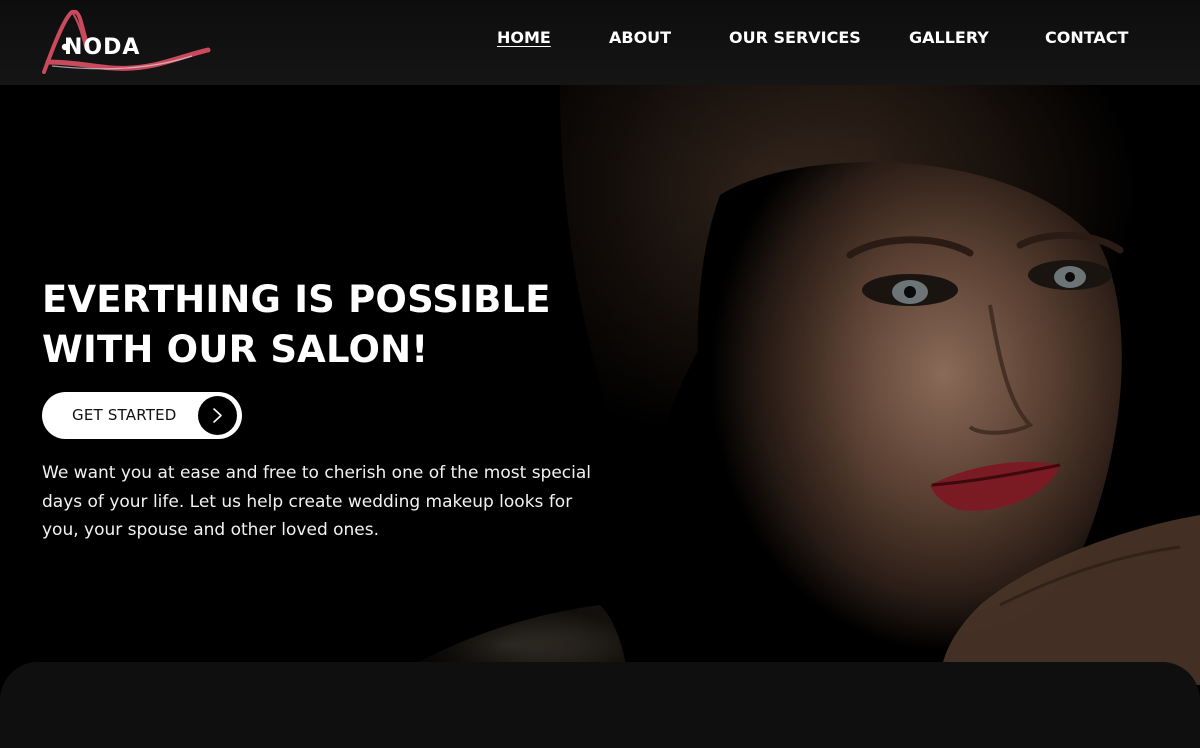 The image size is (1200, 748). What do you see at coordinates (795, 37) in the screenshot?
I see `nav-our-services: OUR SERVICES` at bounding box center [795, 37].